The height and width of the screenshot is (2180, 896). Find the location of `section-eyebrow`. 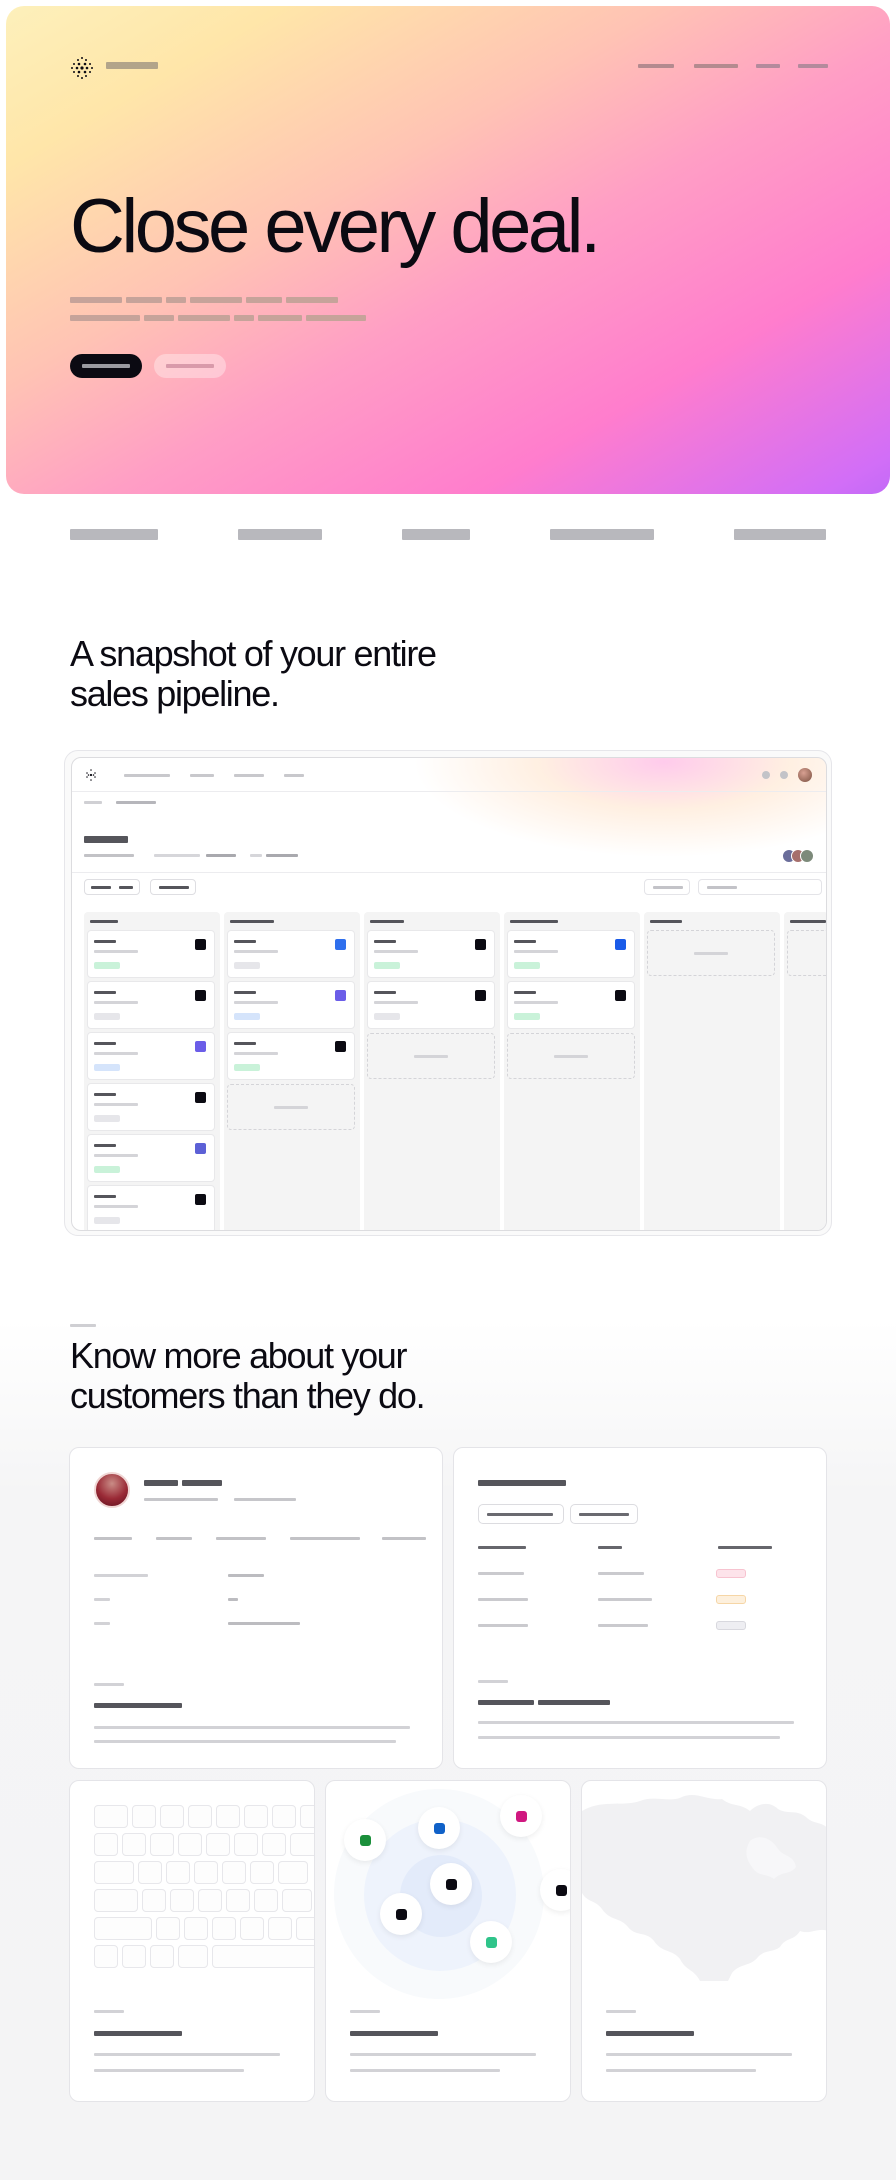

section-eyebrow is located at coordinates (83, 1325).